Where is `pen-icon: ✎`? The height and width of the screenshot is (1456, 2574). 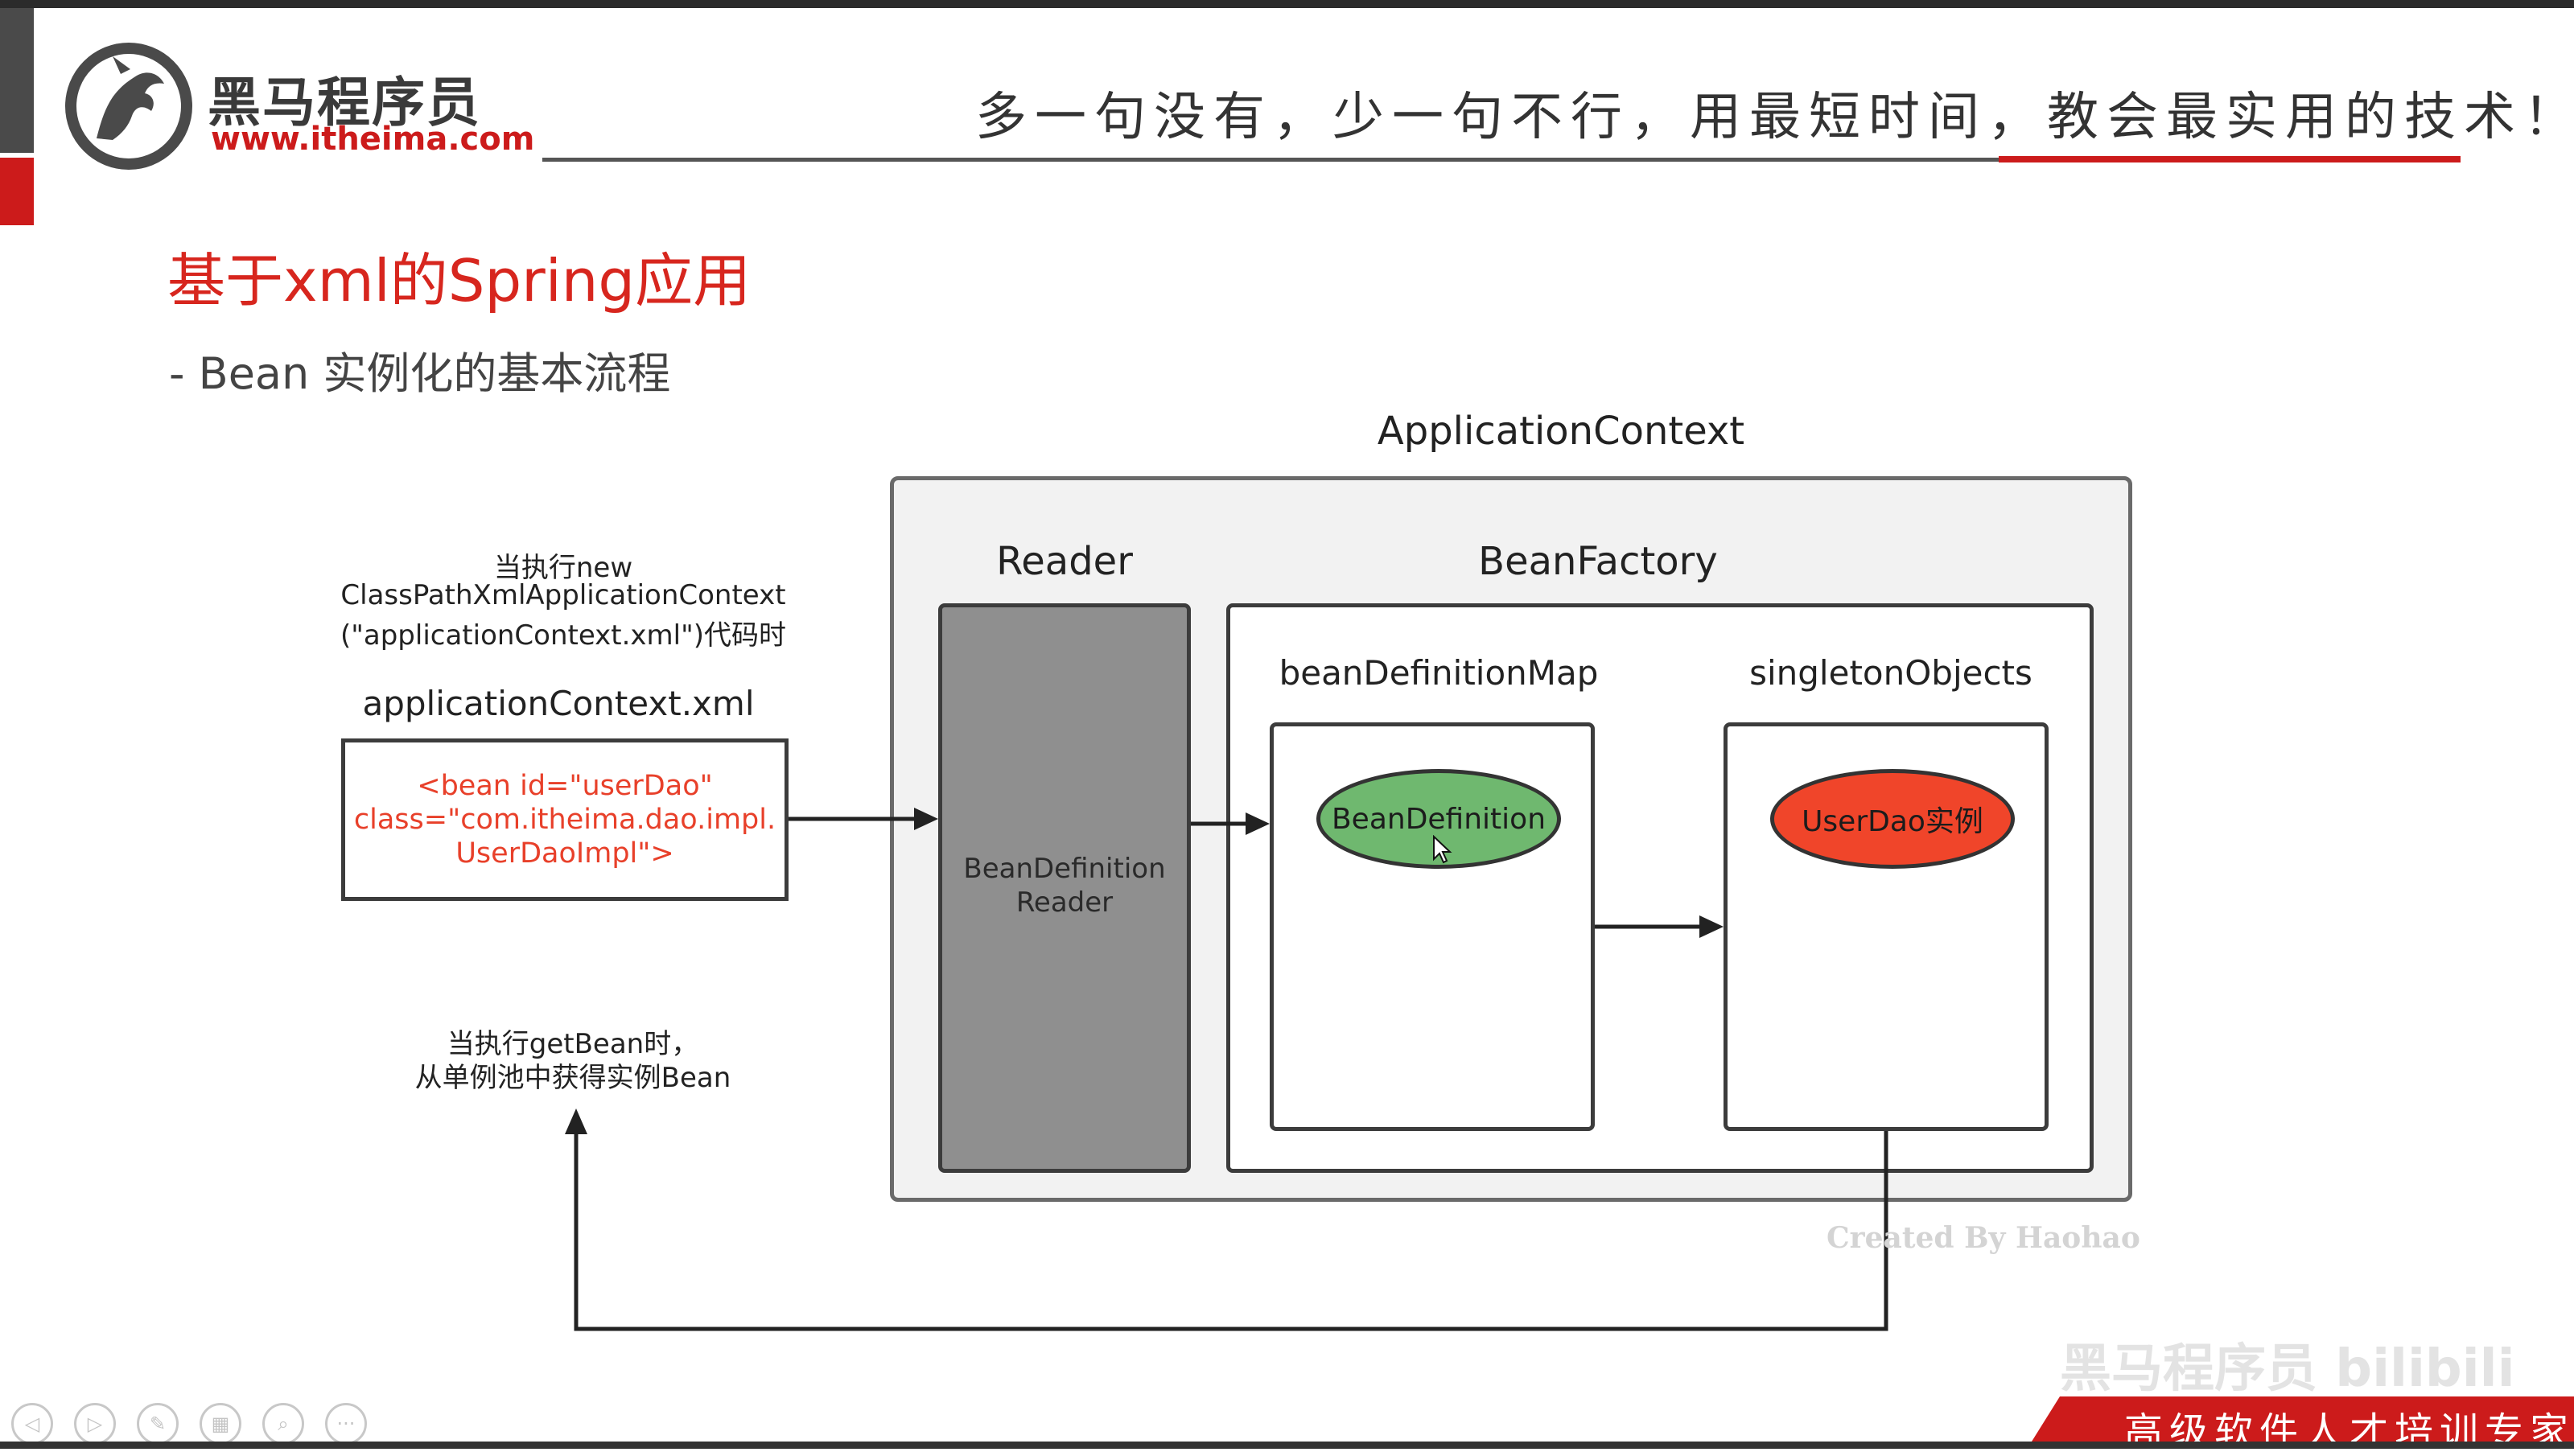 pen-icon: ✎ is located at coordinates (158, 1424).